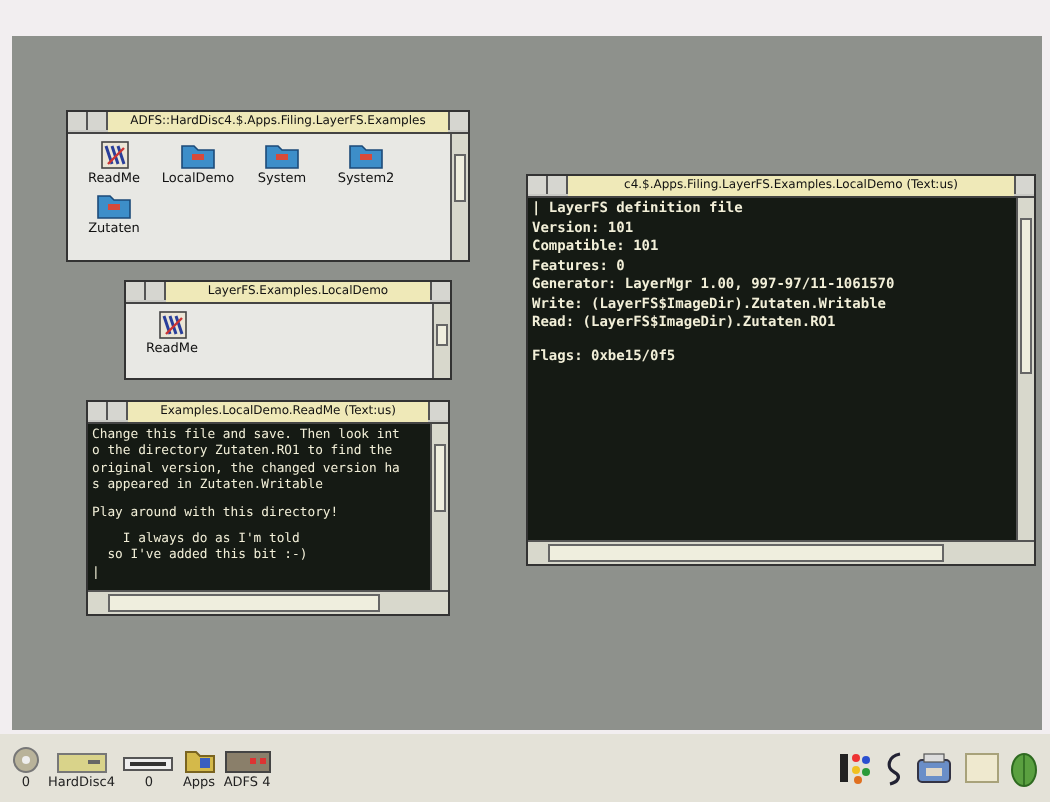 This screenshot has width=1050, height=802. I want to click on drive-icon, so click(247, 762).